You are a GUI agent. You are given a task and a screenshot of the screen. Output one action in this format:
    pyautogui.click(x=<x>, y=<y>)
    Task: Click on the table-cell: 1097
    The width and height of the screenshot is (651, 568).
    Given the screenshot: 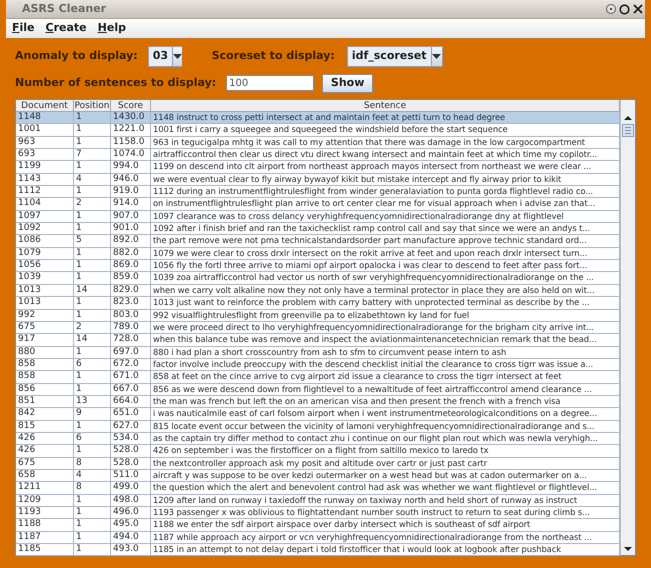 What is the action you would take?
    pyautogui.click(x=45, y=216)
    